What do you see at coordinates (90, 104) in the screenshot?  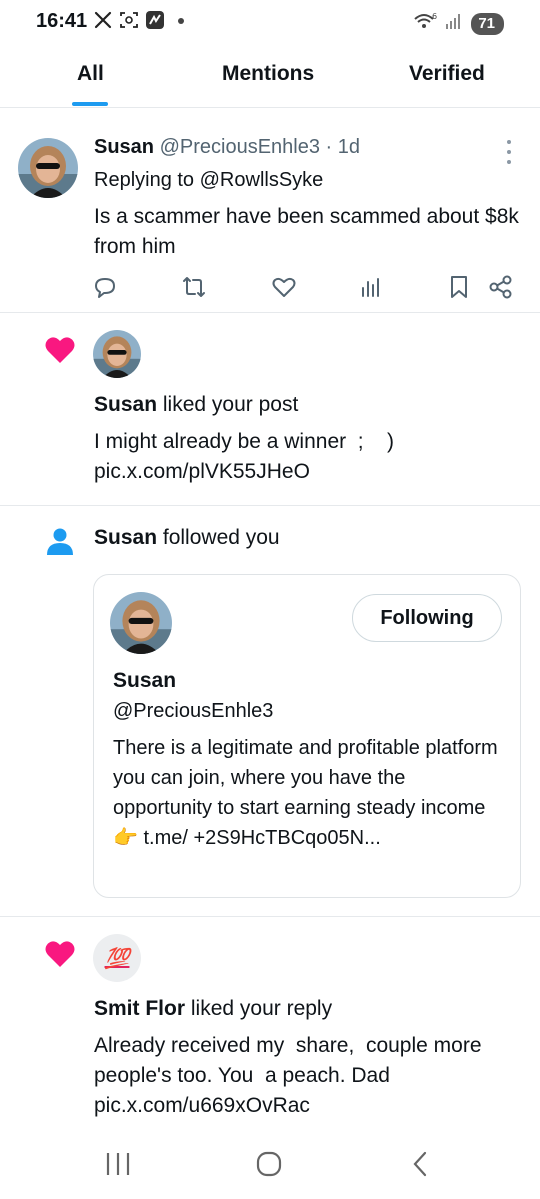 I see `active-tab-indicator` at bounding box center [90, 104].